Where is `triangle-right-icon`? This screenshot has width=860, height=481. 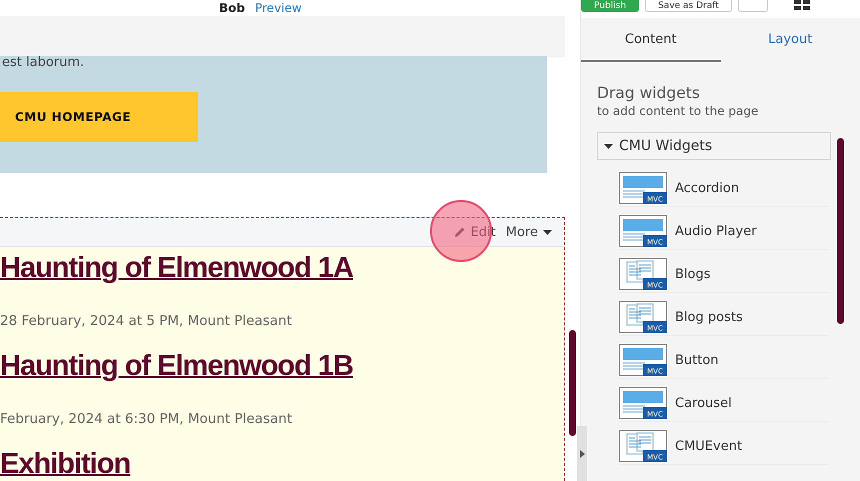 triangle-right-icon is located at coordinates (582, 454).